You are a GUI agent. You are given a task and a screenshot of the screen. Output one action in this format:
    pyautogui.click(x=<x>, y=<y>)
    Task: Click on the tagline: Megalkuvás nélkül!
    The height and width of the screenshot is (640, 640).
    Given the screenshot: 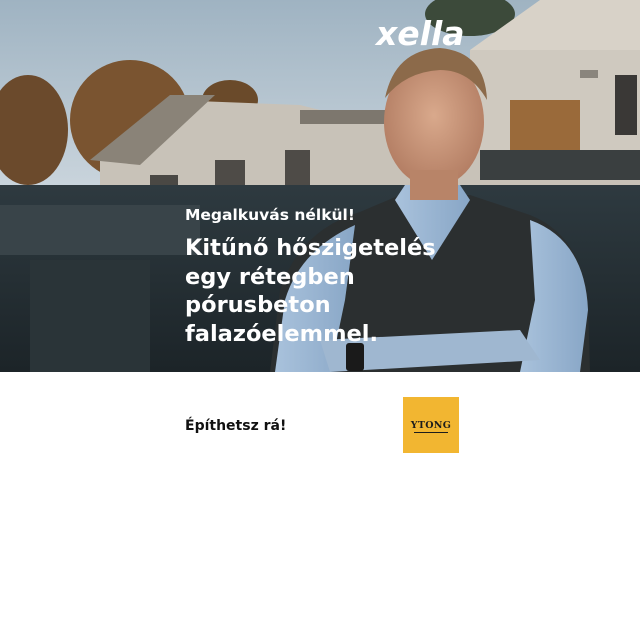 What is the action you would take?
    pyautogui.click(x=270, y=215)
    